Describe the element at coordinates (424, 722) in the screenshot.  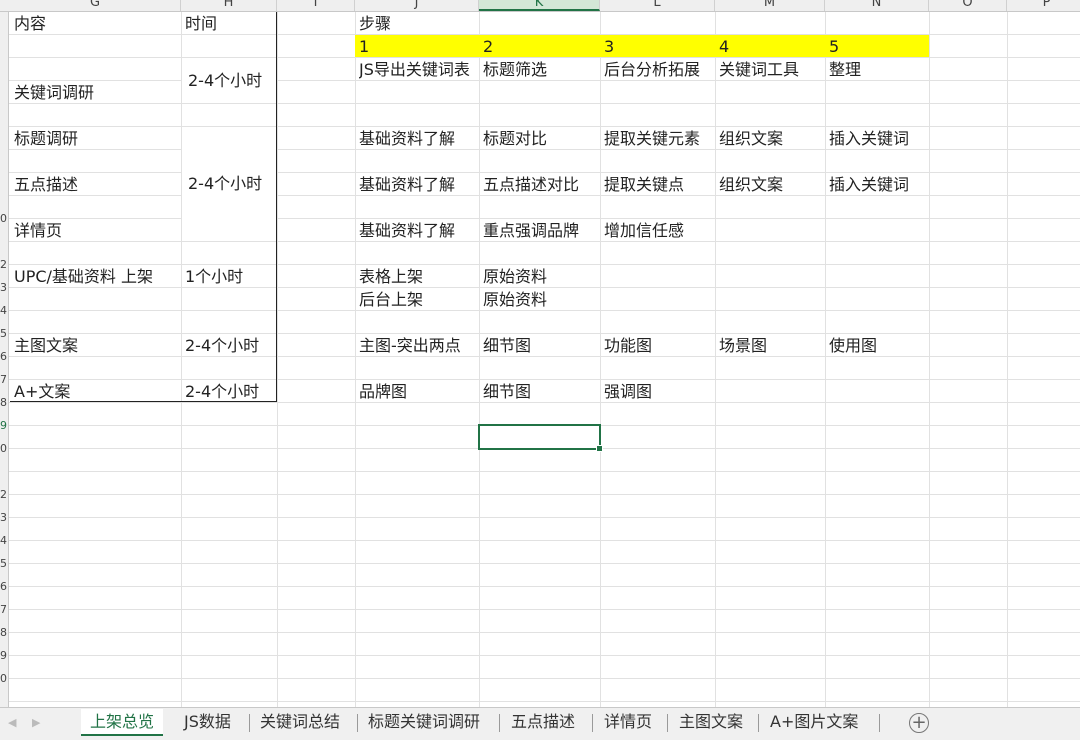
I see `sheet-tab-title-keyword-research: 标题关键词调研` at that location.